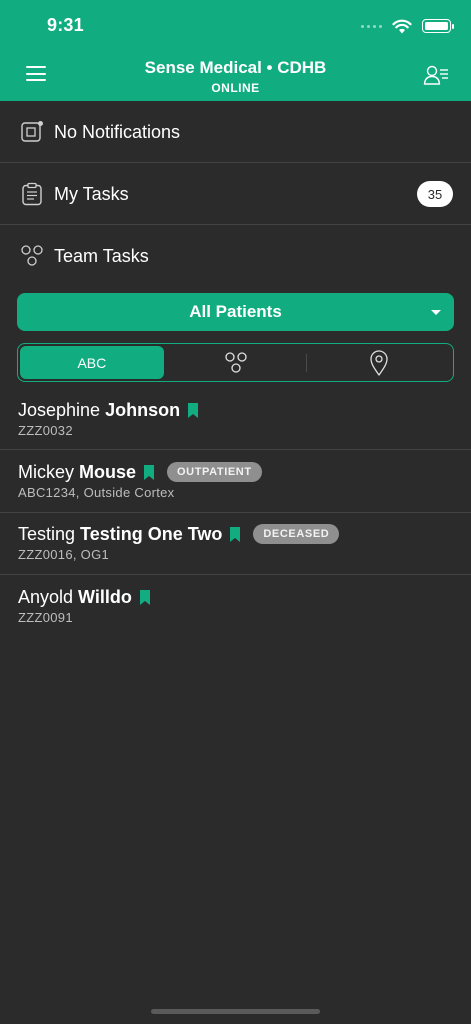 The image size is (471, 1024). I want to click on patient-identifier: ZZZ0032, so click(45, 430).